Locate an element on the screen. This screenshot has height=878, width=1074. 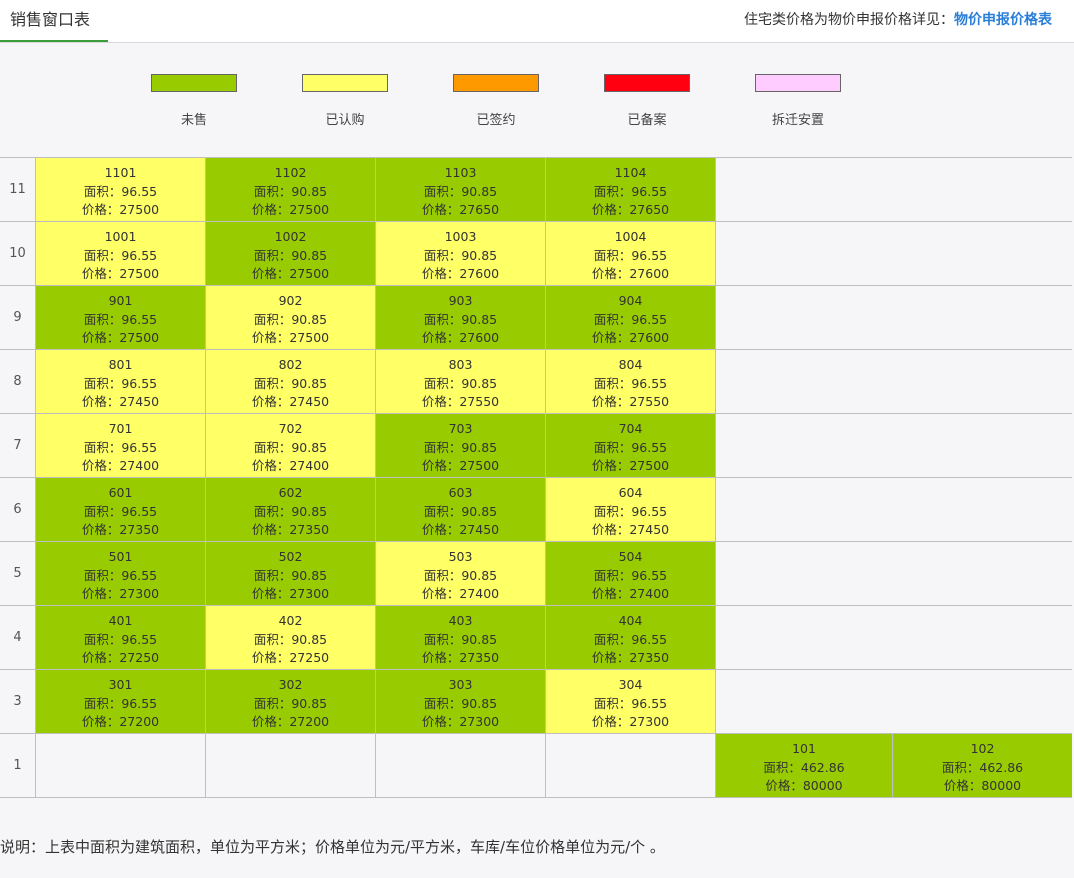
unit-room: 1001 is located at coordinates (120, 236).